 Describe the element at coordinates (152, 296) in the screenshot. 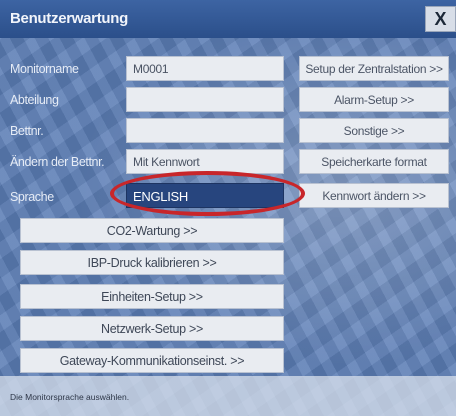

I see `units-setup-button: Einheiten-Setup >>` at that location.